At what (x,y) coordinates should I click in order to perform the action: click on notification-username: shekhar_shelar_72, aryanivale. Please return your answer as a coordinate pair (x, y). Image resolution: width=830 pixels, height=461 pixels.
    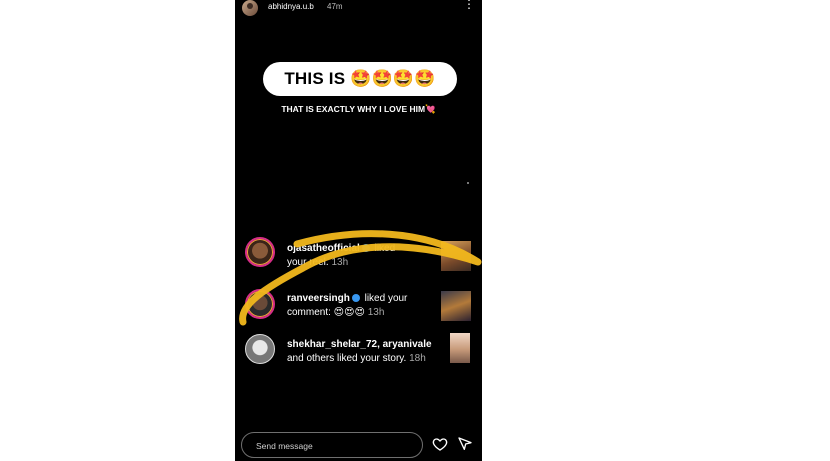
    Looking at the image, I should click on (359, 344).